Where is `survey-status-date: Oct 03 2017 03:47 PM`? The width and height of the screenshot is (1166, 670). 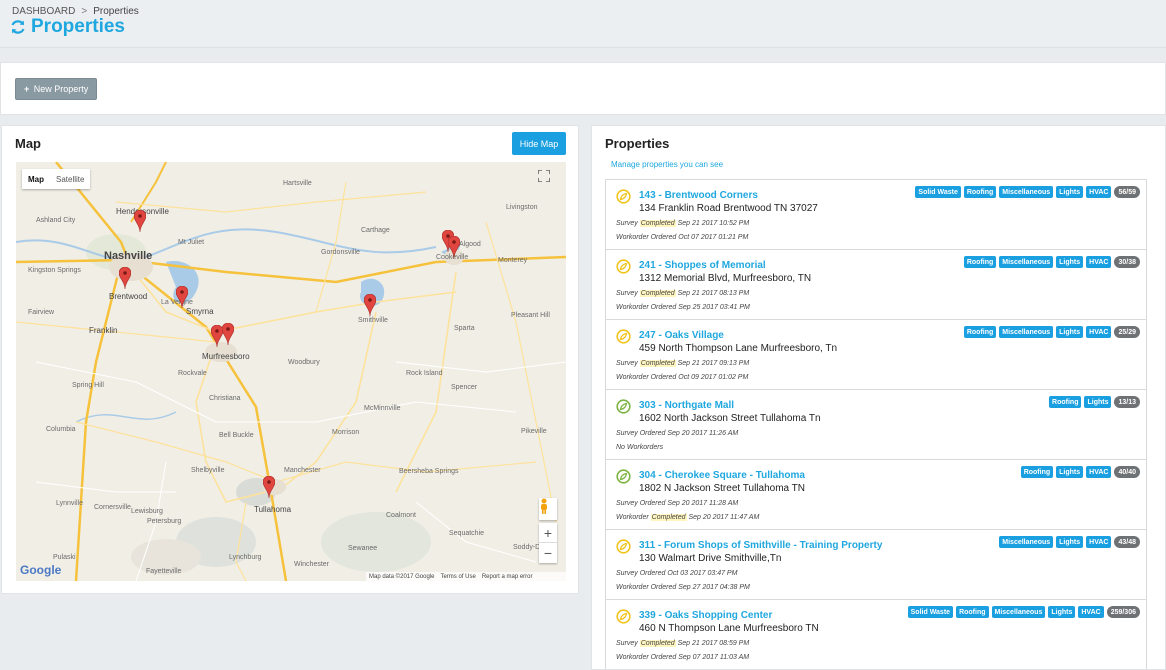 survey-status-date: Oct 03 2017 03:47 PM is located at coordinates (702, 573).